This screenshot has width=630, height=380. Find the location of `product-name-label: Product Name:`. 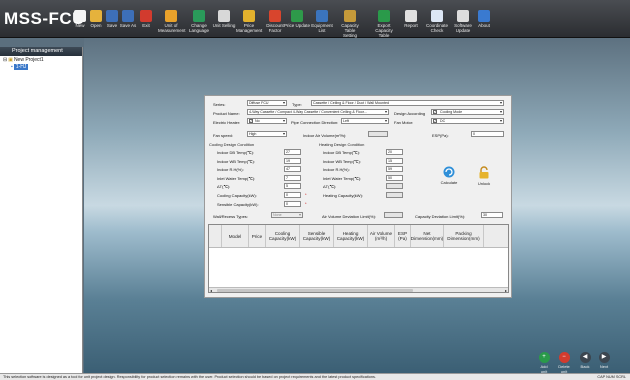

product-name-label: Product Name: is located at coordinates (226, 113).